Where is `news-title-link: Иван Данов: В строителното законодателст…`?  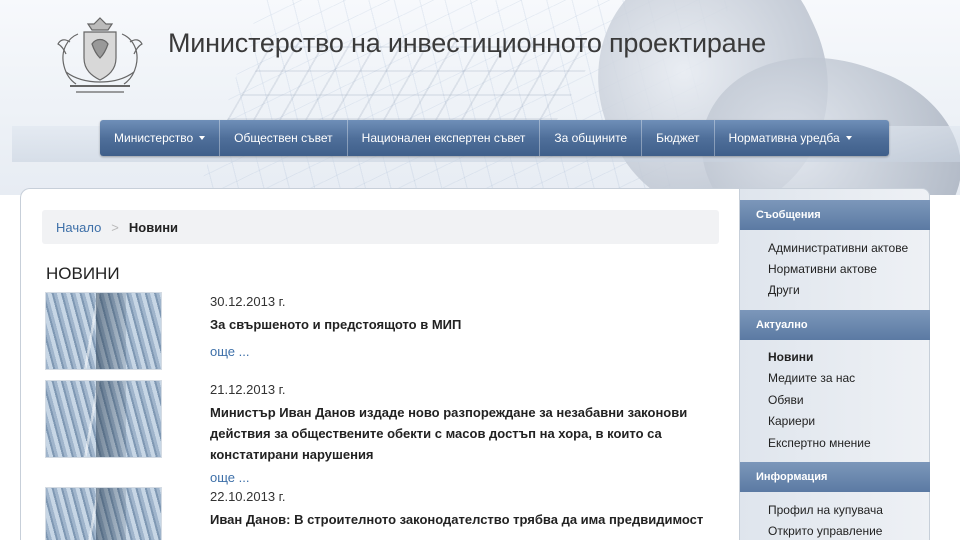 news-title-link: Иван Данов: В строителното законодателст… is located at coordinates (472, 519).